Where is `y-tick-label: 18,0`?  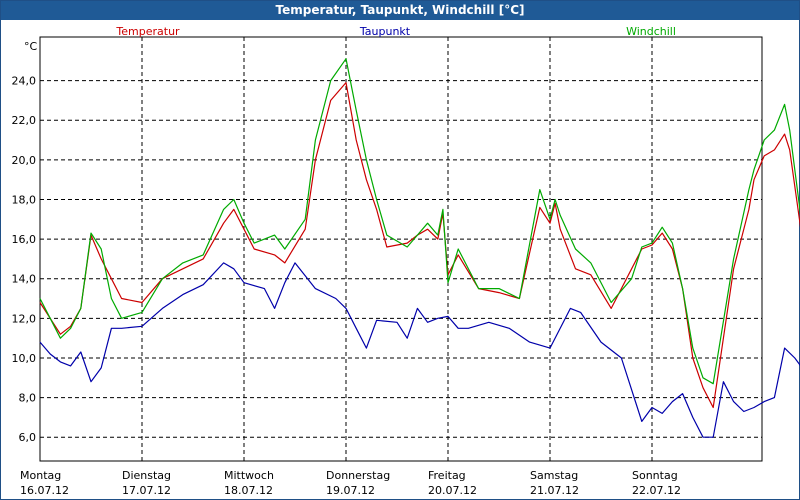
y-tick-label: 18,0 is located at coordinates (24, 199).